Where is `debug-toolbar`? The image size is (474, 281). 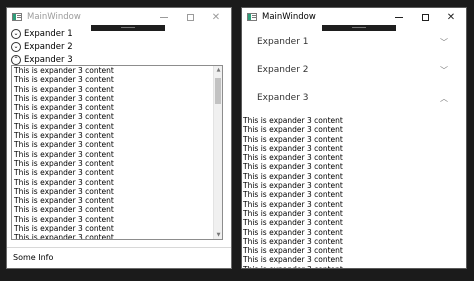
debug-toolbar is located at coordinates (128, 28).